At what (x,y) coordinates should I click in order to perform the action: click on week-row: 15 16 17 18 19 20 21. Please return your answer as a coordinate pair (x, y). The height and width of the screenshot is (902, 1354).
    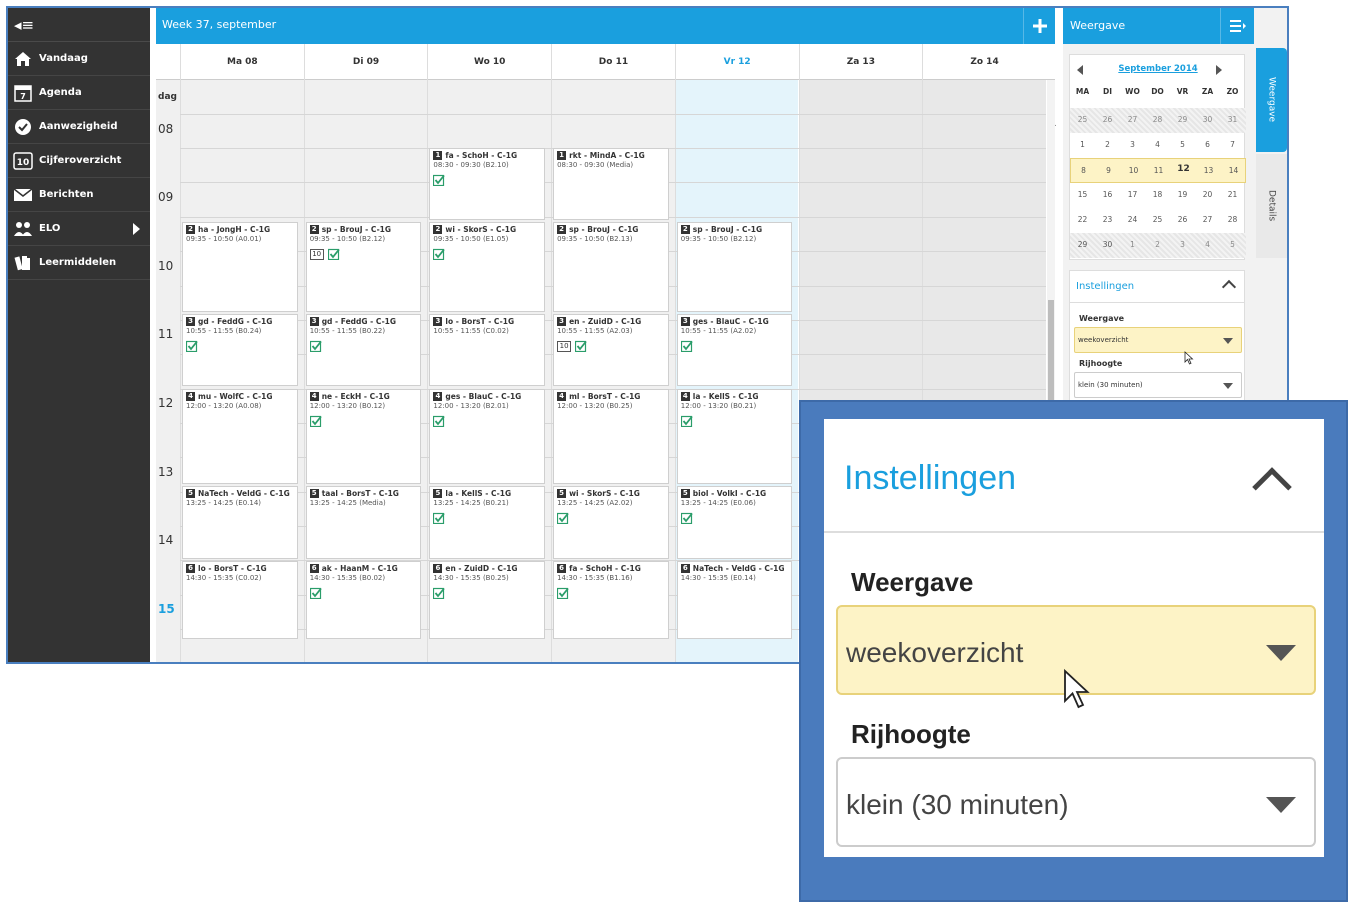
    Looking at the image, I should click on (1158, 195).